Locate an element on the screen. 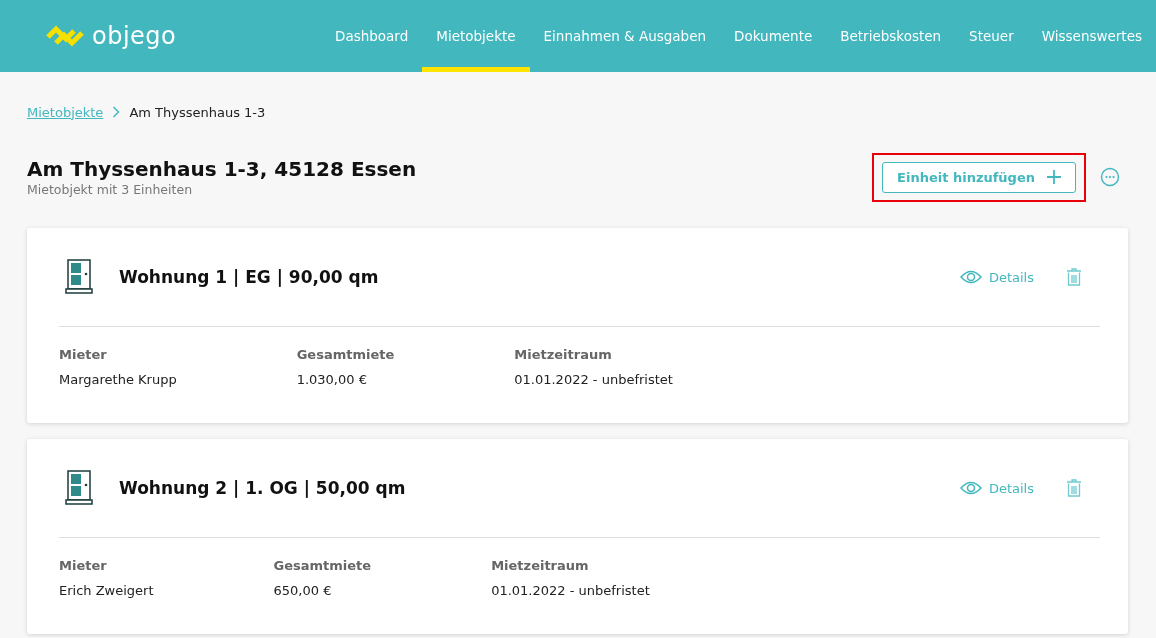 The width and height of the screenshot is (1156, 638). chevron-right-icon is located at coordinates (116, 112).